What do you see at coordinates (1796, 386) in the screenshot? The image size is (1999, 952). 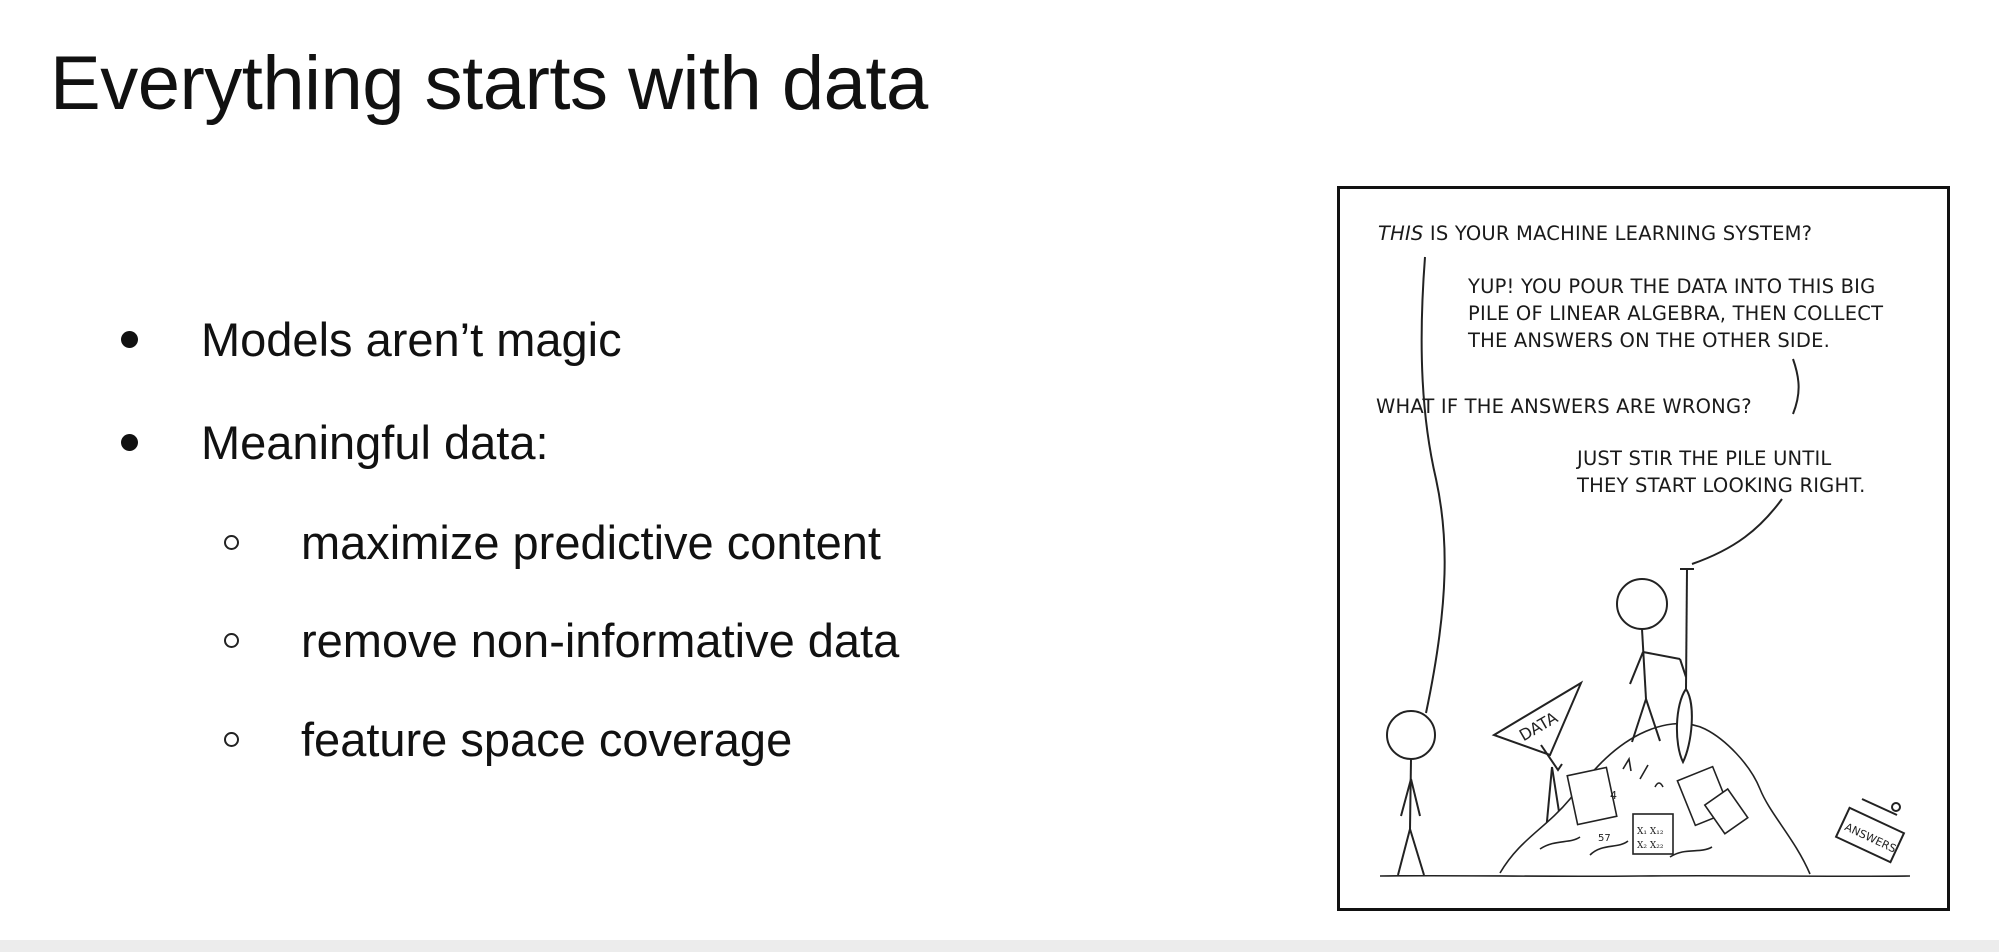 I see `speech-tail-right` at bounding box center [1796, 386].